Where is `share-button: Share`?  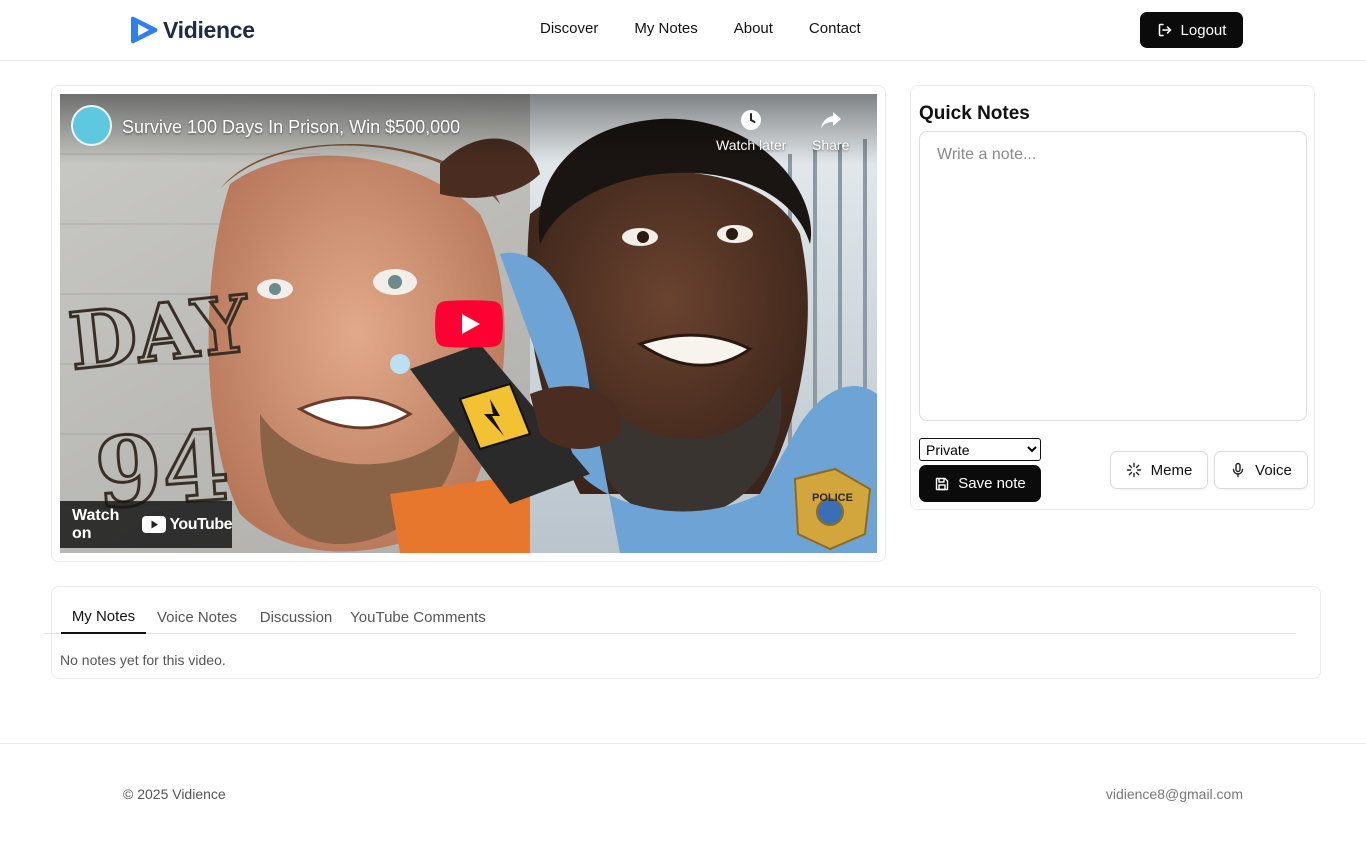
share-button: Share is located at coordinates (830, 130).